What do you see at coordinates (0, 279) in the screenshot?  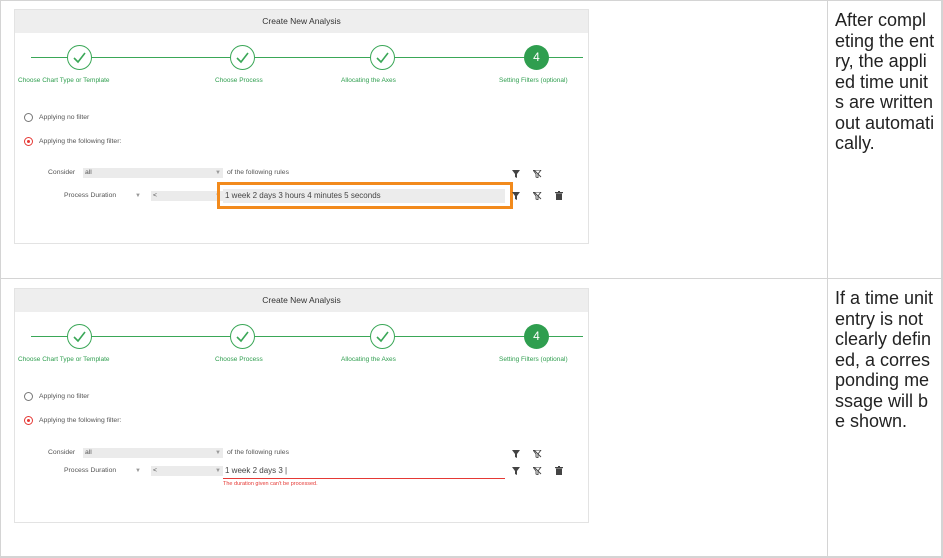 I see `table-border-left` at bounding box center [0, 279].